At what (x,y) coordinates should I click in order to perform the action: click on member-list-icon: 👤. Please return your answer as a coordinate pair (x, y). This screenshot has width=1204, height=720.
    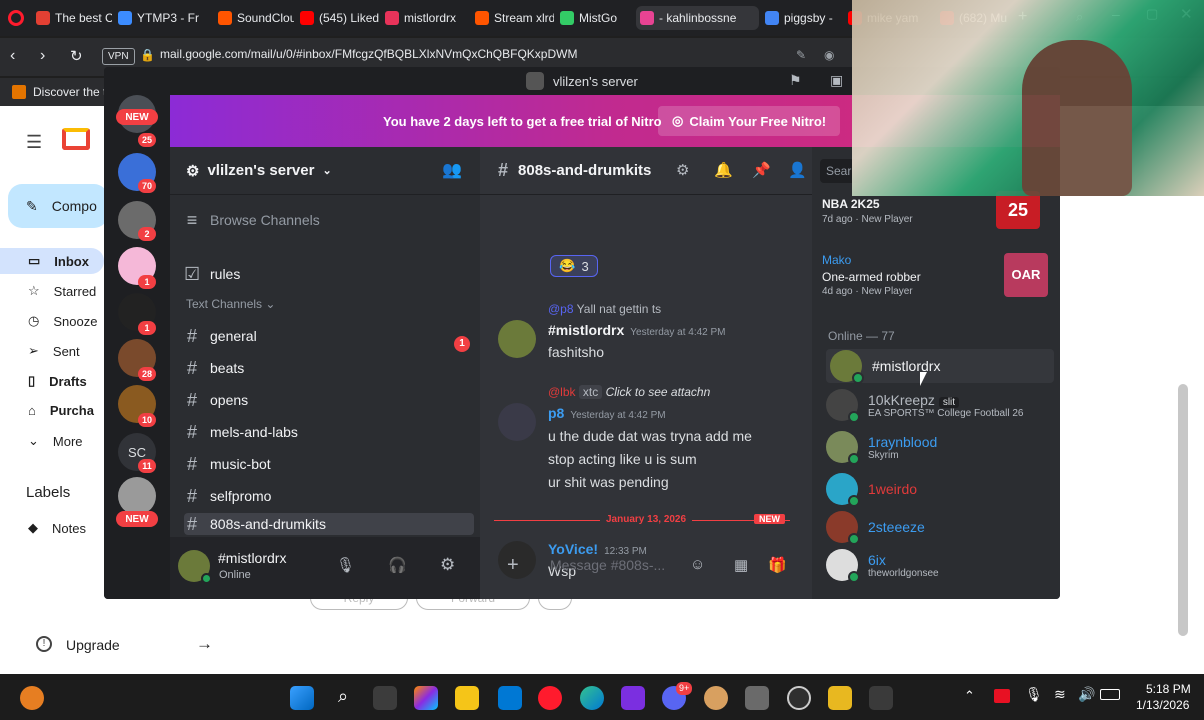
    Looking at the image, I should click on (797, 170).